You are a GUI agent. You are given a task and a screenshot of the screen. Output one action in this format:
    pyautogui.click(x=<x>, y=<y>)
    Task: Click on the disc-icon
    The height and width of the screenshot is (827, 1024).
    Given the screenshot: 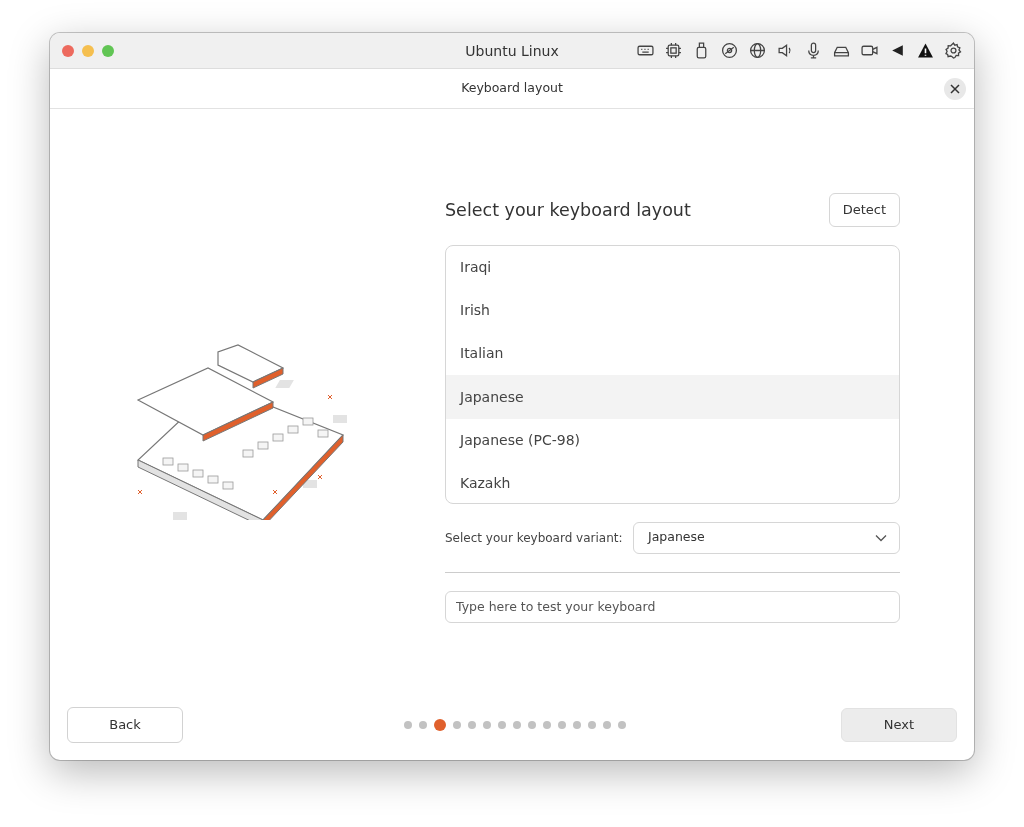 What is the action you would take?
    pyautogui.click(x=729, y=50)
    